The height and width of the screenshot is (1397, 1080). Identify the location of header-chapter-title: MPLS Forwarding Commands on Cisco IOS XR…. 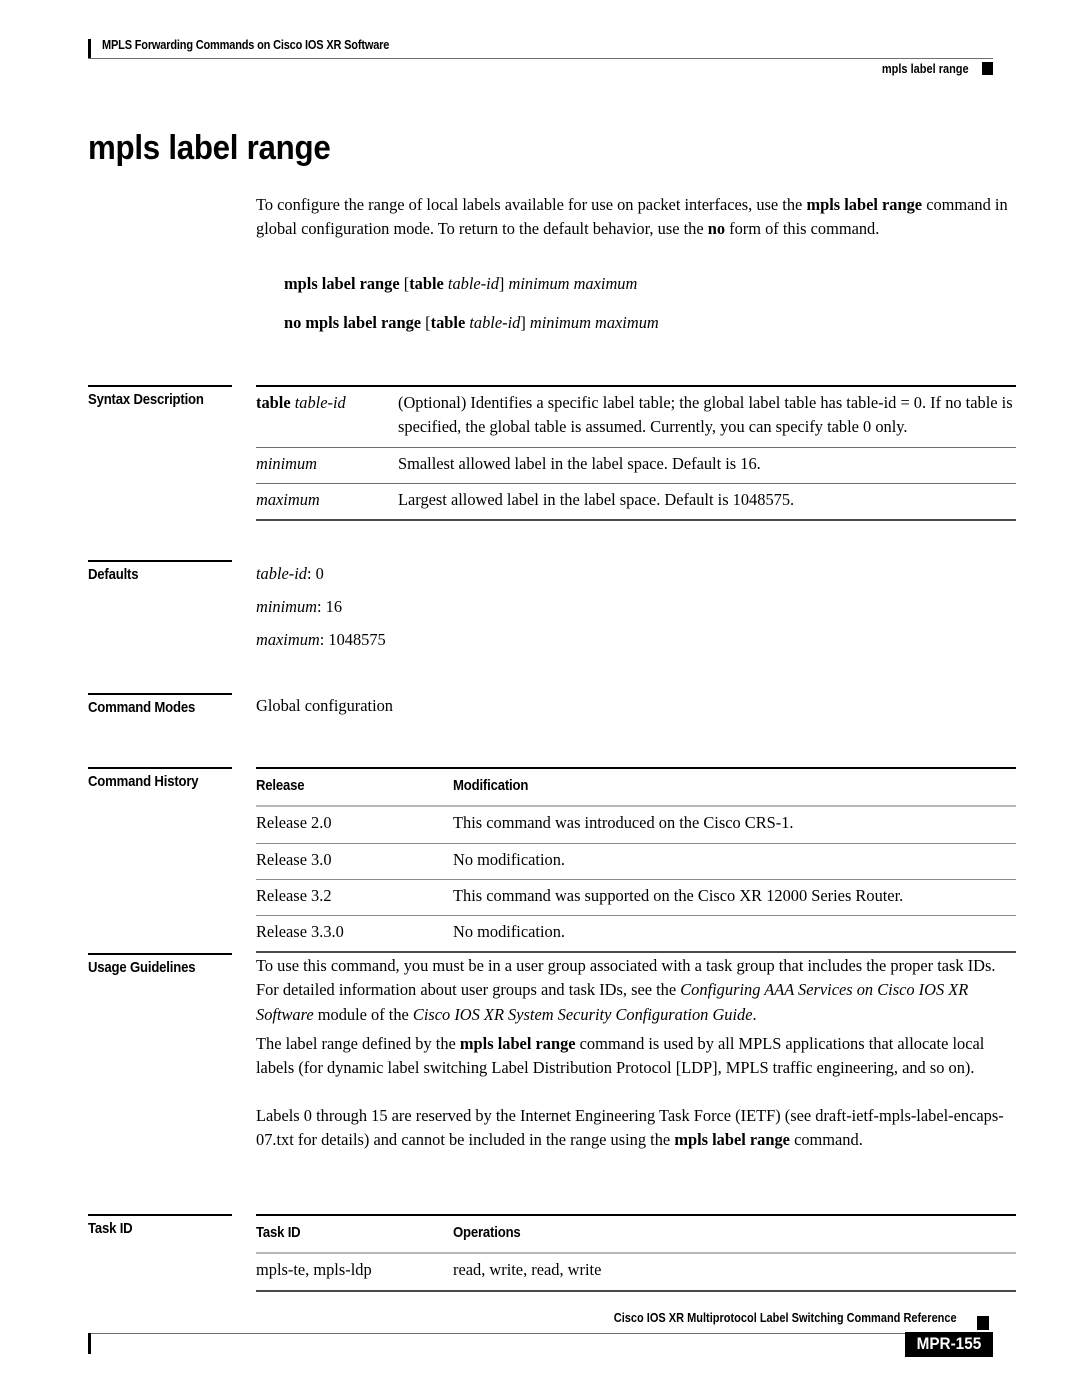
(246, 45).